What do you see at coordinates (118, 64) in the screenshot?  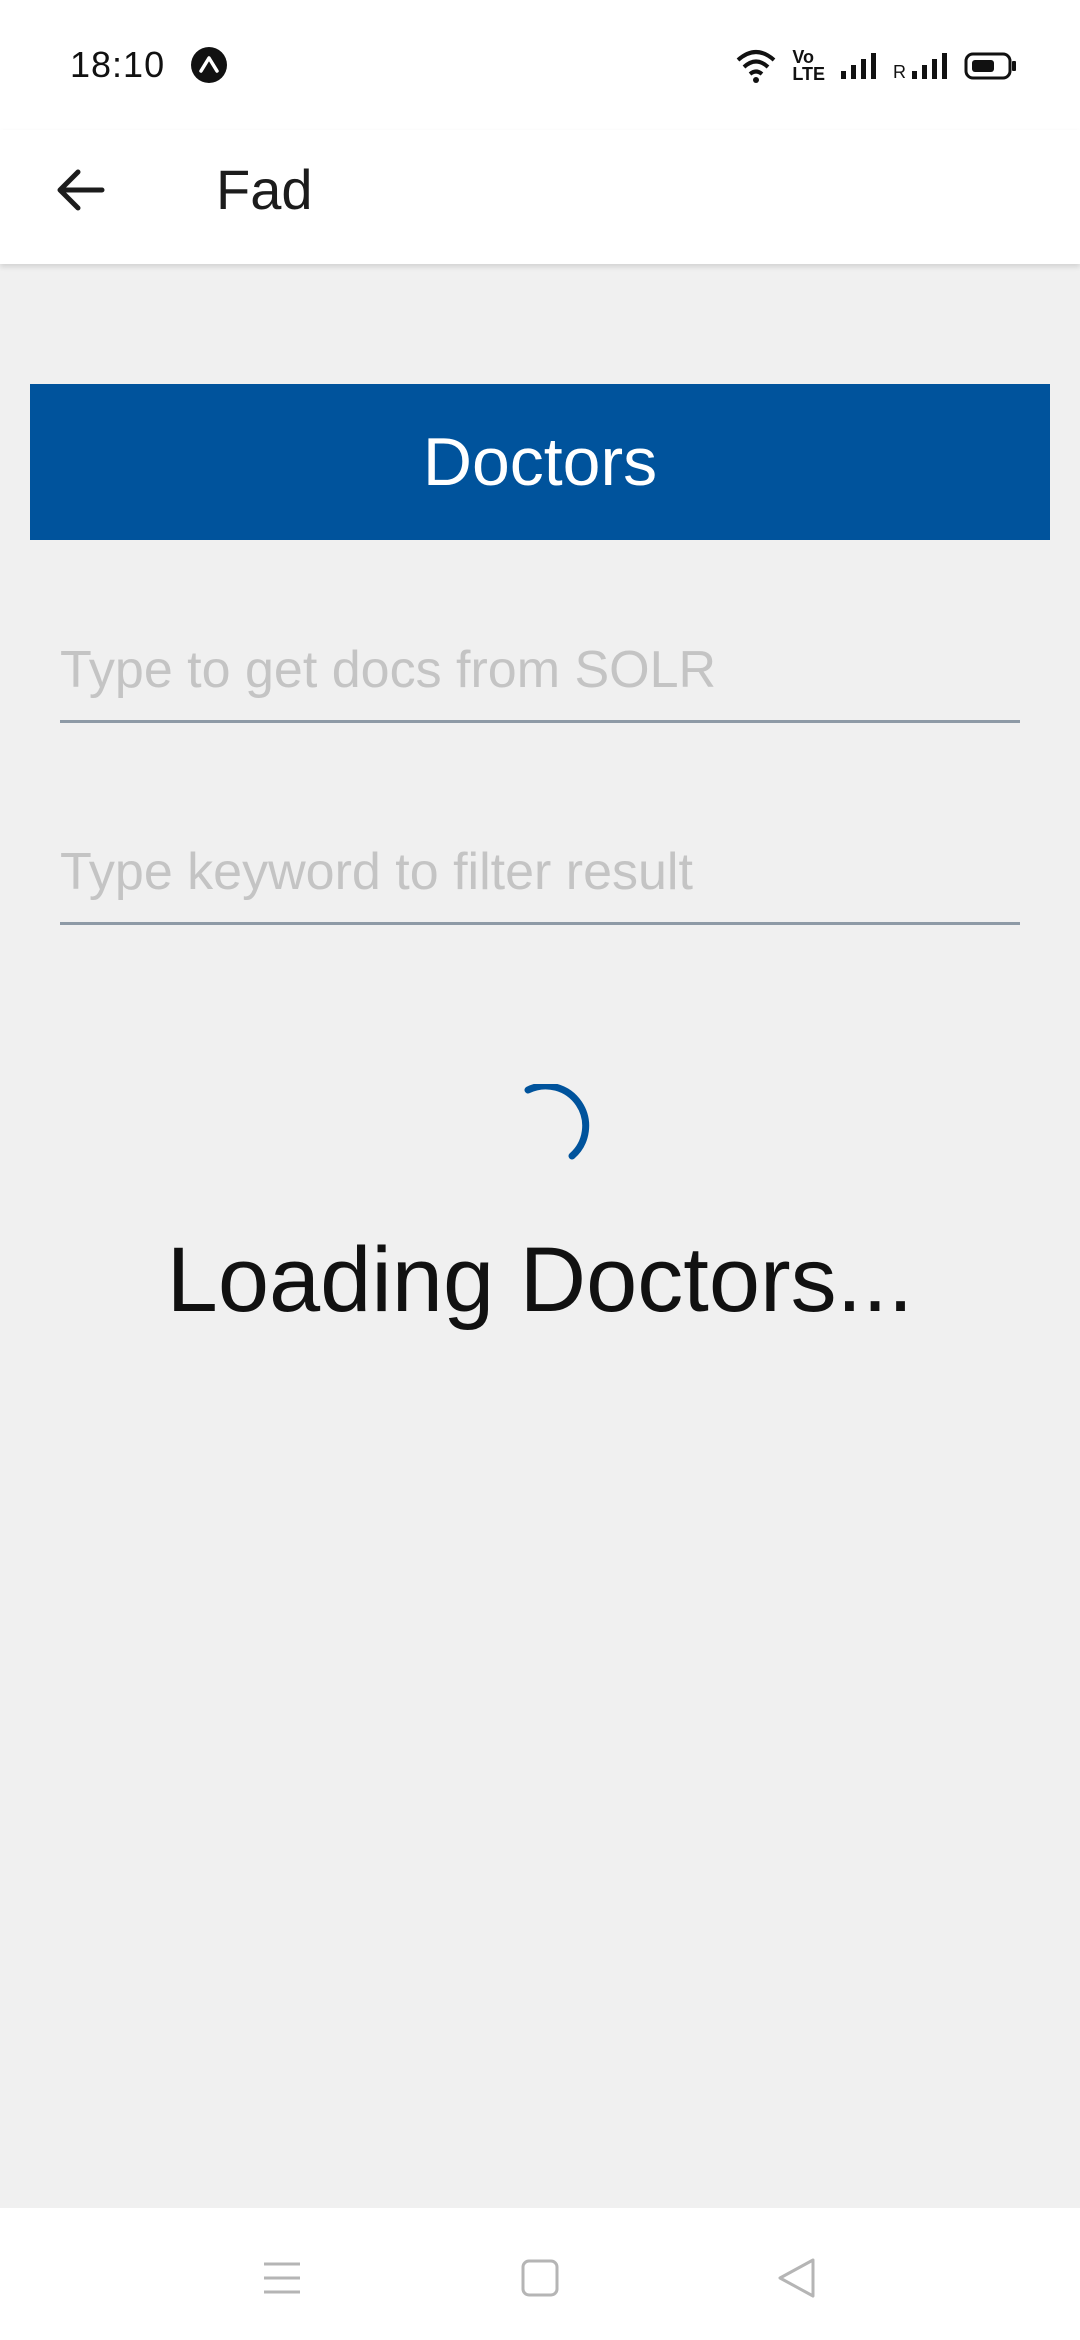 I see `status-time: 18:10` at bounding box center [118, 64].